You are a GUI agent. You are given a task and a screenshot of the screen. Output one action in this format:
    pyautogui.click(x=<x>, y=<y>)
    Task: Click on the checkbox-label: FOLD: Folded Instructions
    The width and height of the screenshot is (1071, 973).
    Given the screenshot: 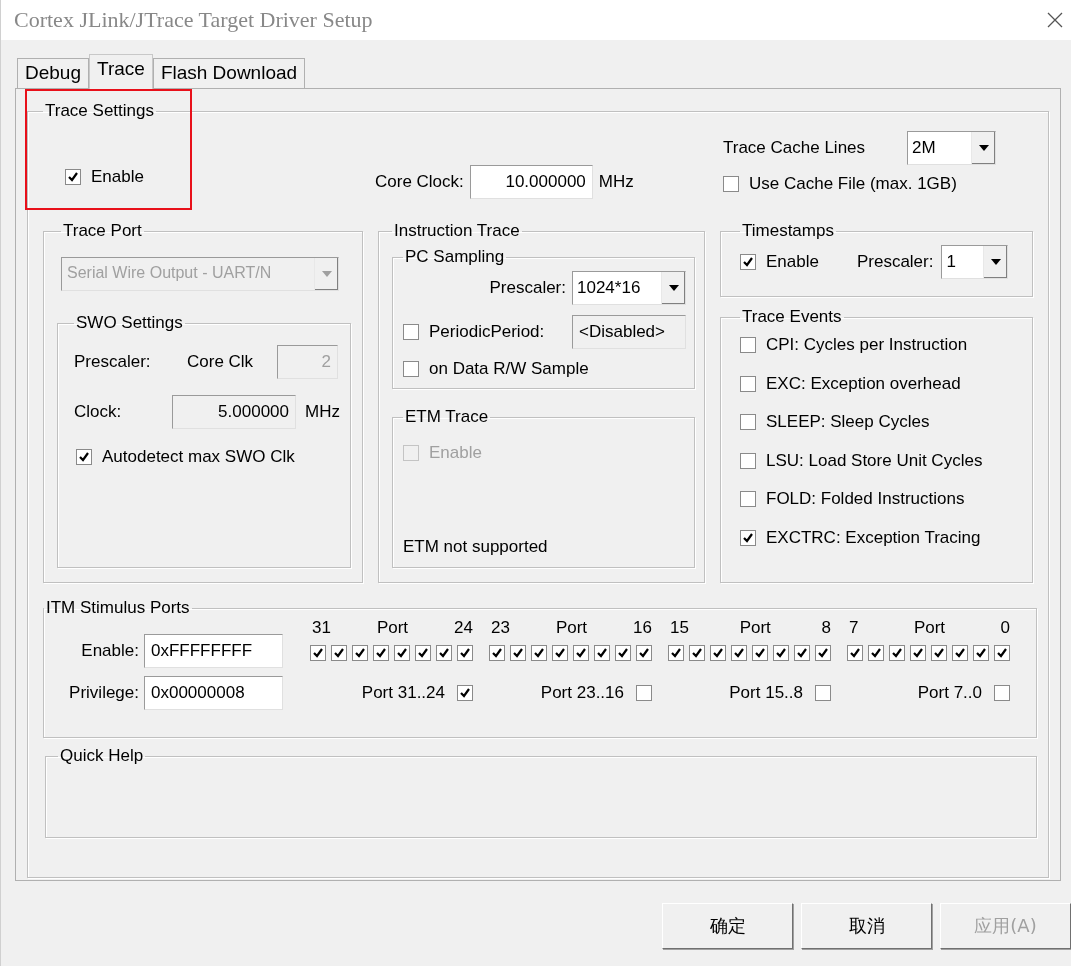 What is the action you would take?
    pyautogui.click(x=865, y=499)
    